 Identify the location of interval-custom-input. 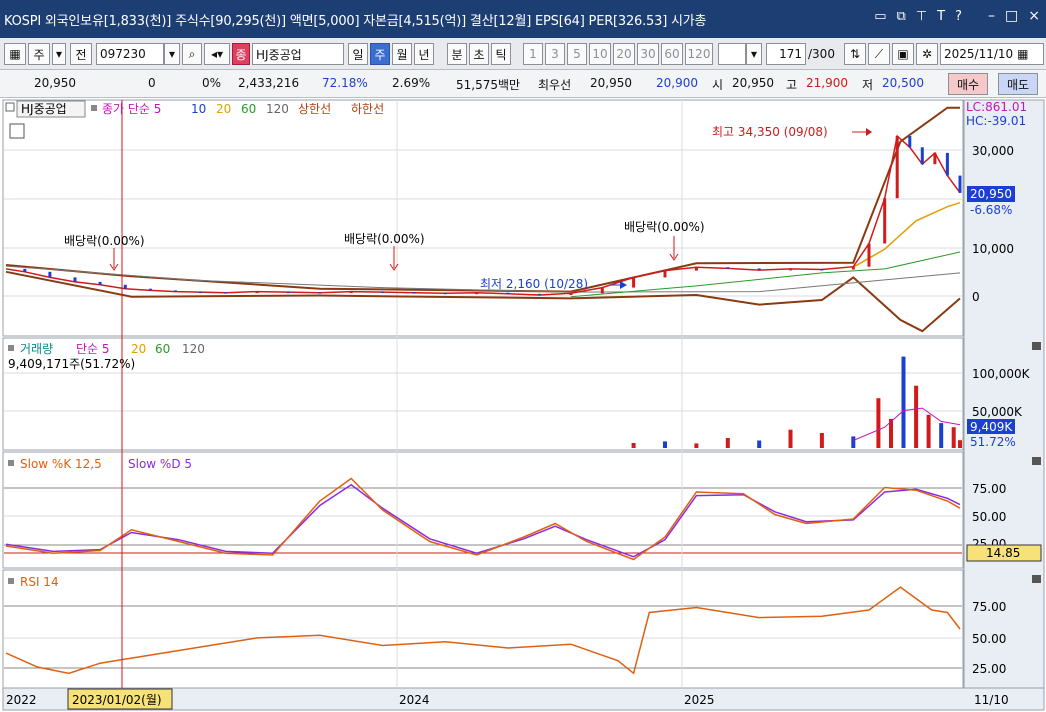
(732, 54).